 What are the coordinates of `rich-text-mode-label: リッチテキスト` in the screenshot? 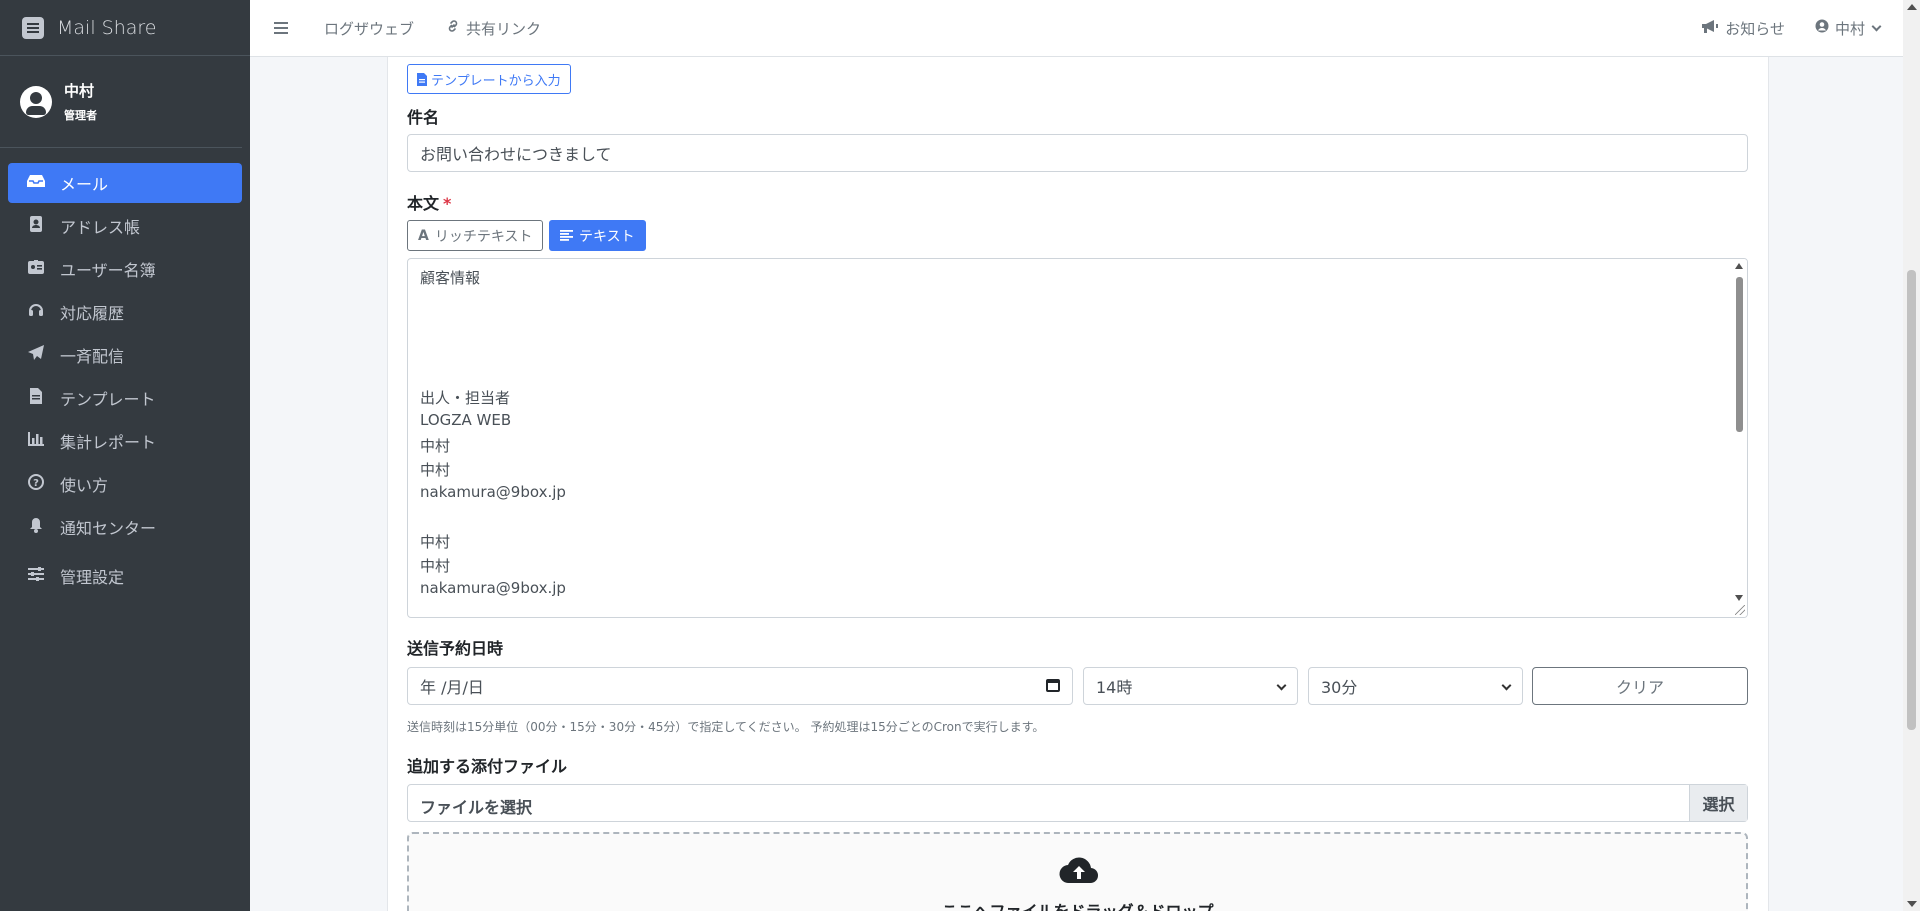 It's located at (483, 236).